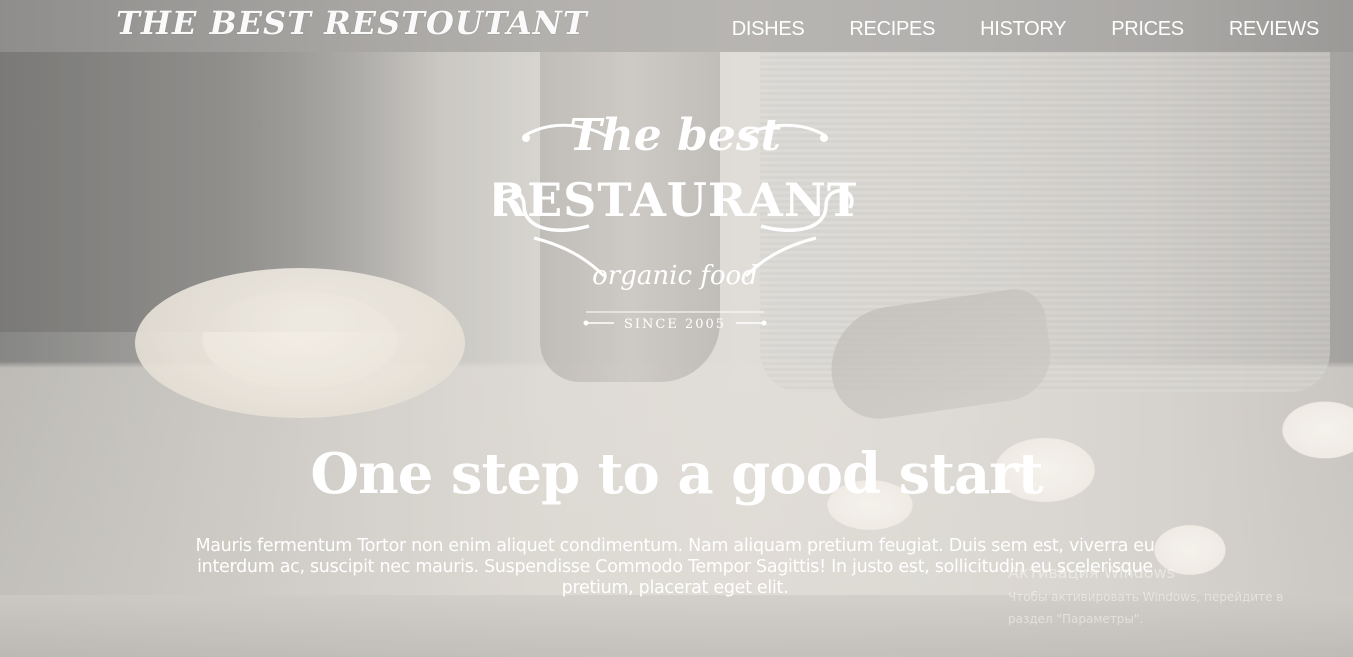 This screenshot has height=657, width=1353. What do you see at coordinates (1274, 29) in the screenshot?
I see `nav-link-reviews: REVIEWS` at bounding box center [1274, 29].